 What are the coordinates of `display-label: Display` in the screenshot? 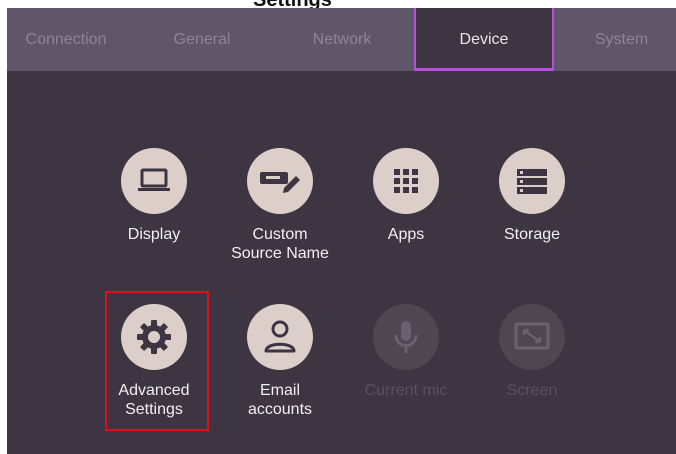 It's located at (154, 234).